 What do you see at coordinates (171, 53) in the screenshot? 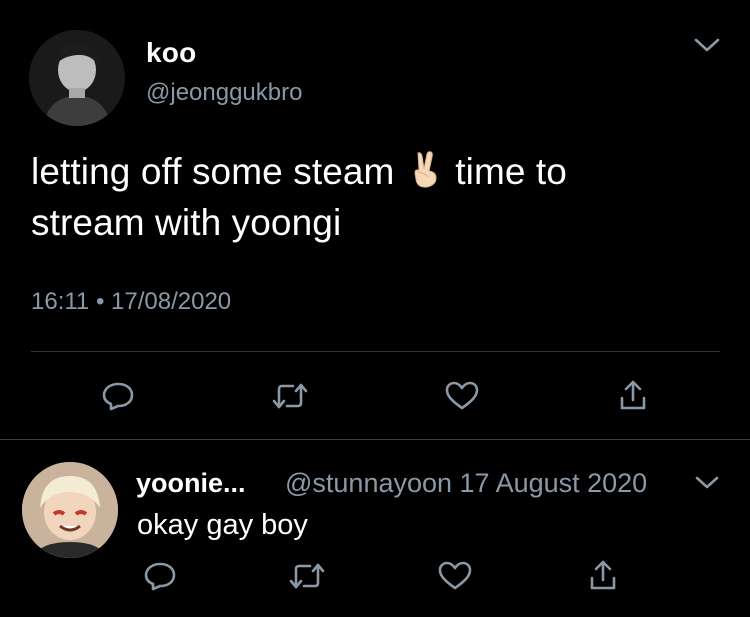
I see `display-name: koo` at bounding box center [171, 53].